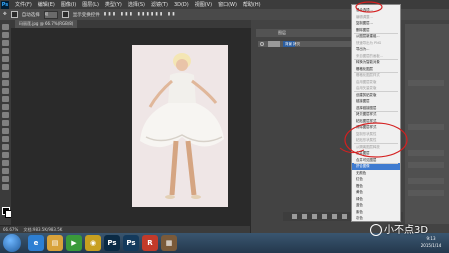 Image resolution: width=449 pixels, height=253 pixels. Describe the element at coordinates (12, 243) in the screenshot. I see `start-button-icon` at that location.